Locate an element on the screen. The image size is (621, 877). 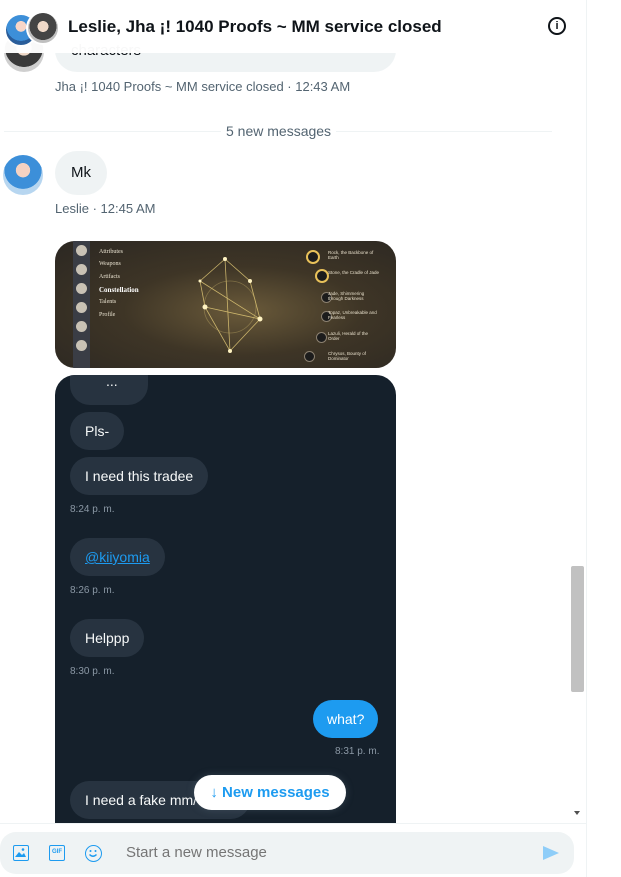
scrollbar-thumb is located at coordinates (577, 629).